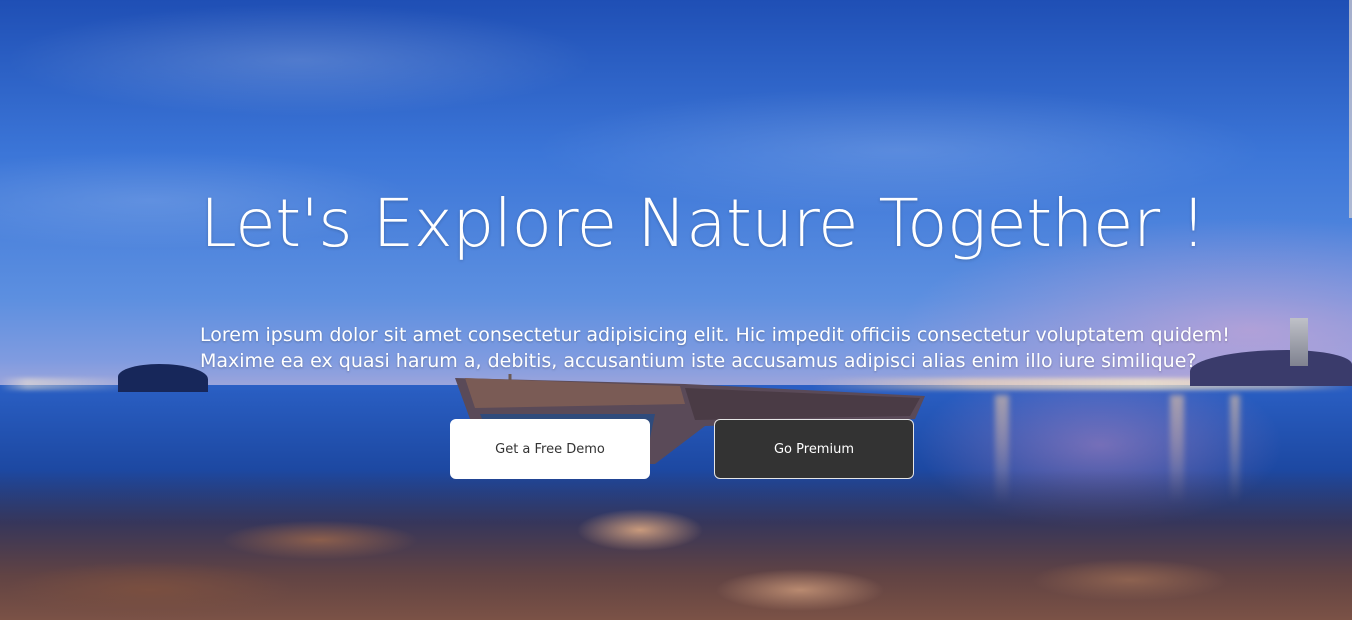  Describe the element at coordinates (1299, 342) in the screenshot. I see `tower` at that location.